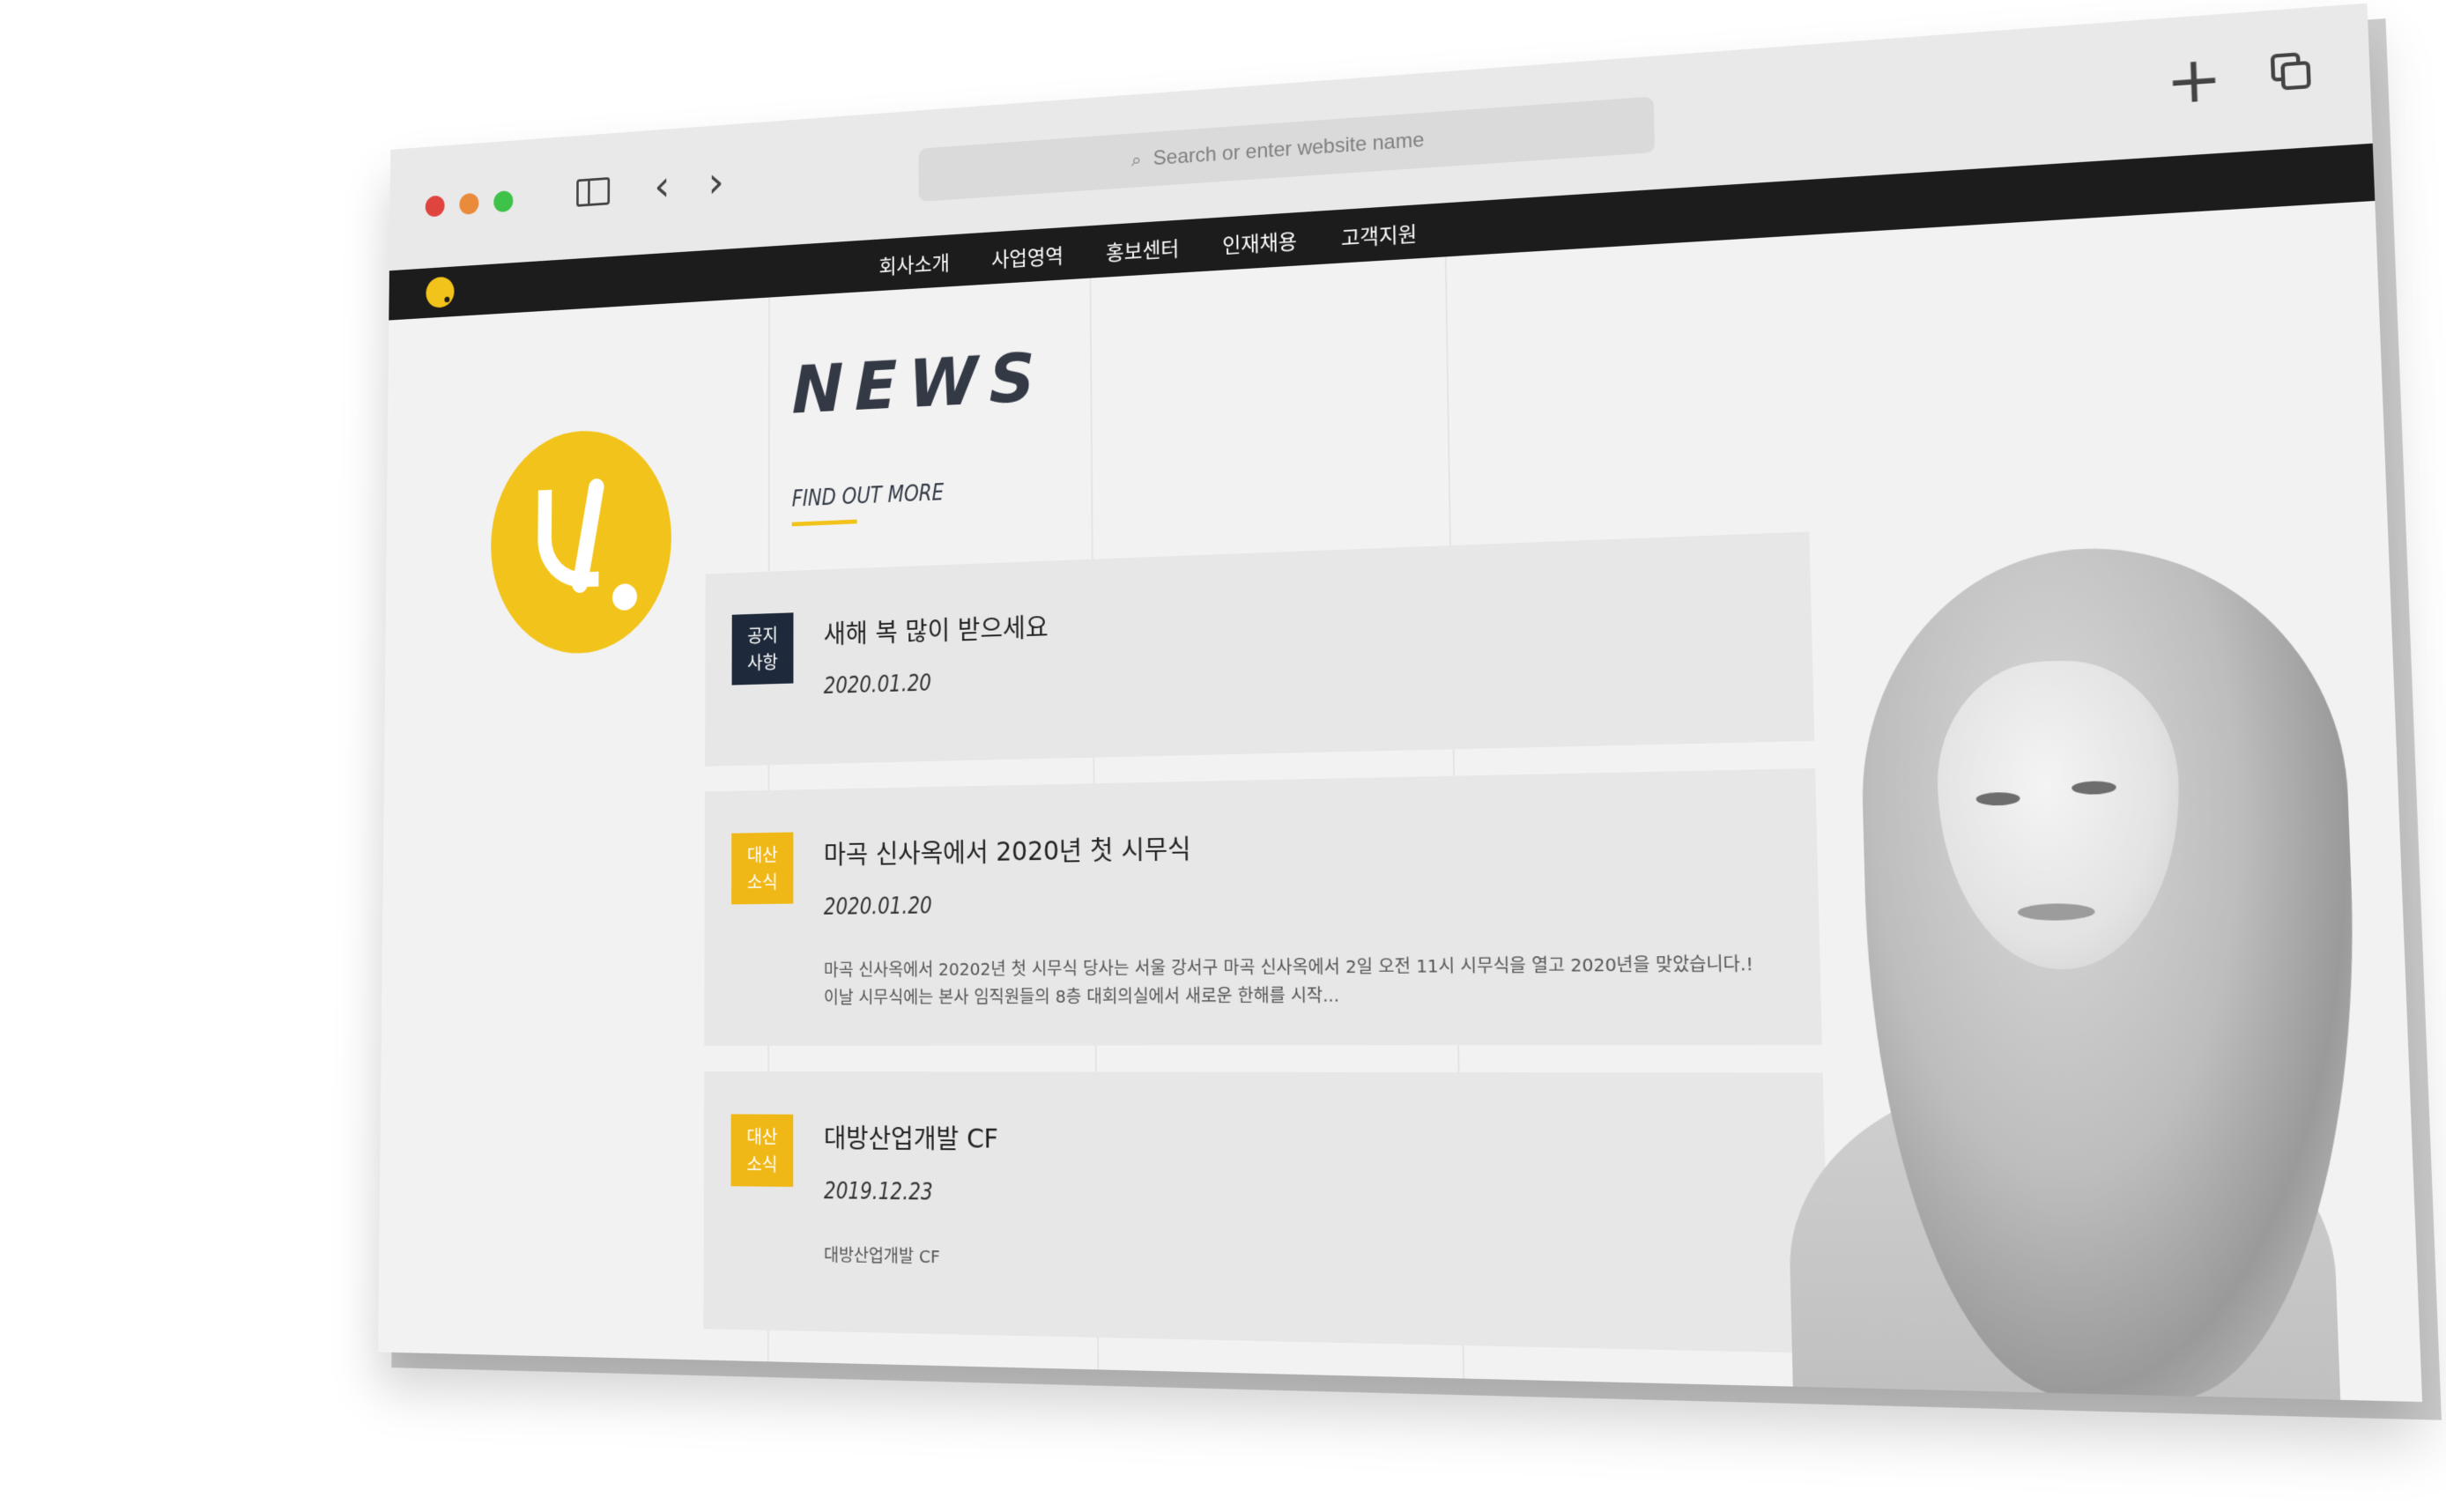 This screenshot has height=1512, width=2446. I want to click on tabs-icon-front, so click(2295, 75).